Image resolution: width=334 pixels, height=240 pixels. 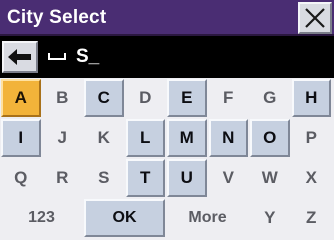 What do you see at coordinates (187, 98) in the screenshot?
I see `key-e: E` at bounding box center [187, 98].